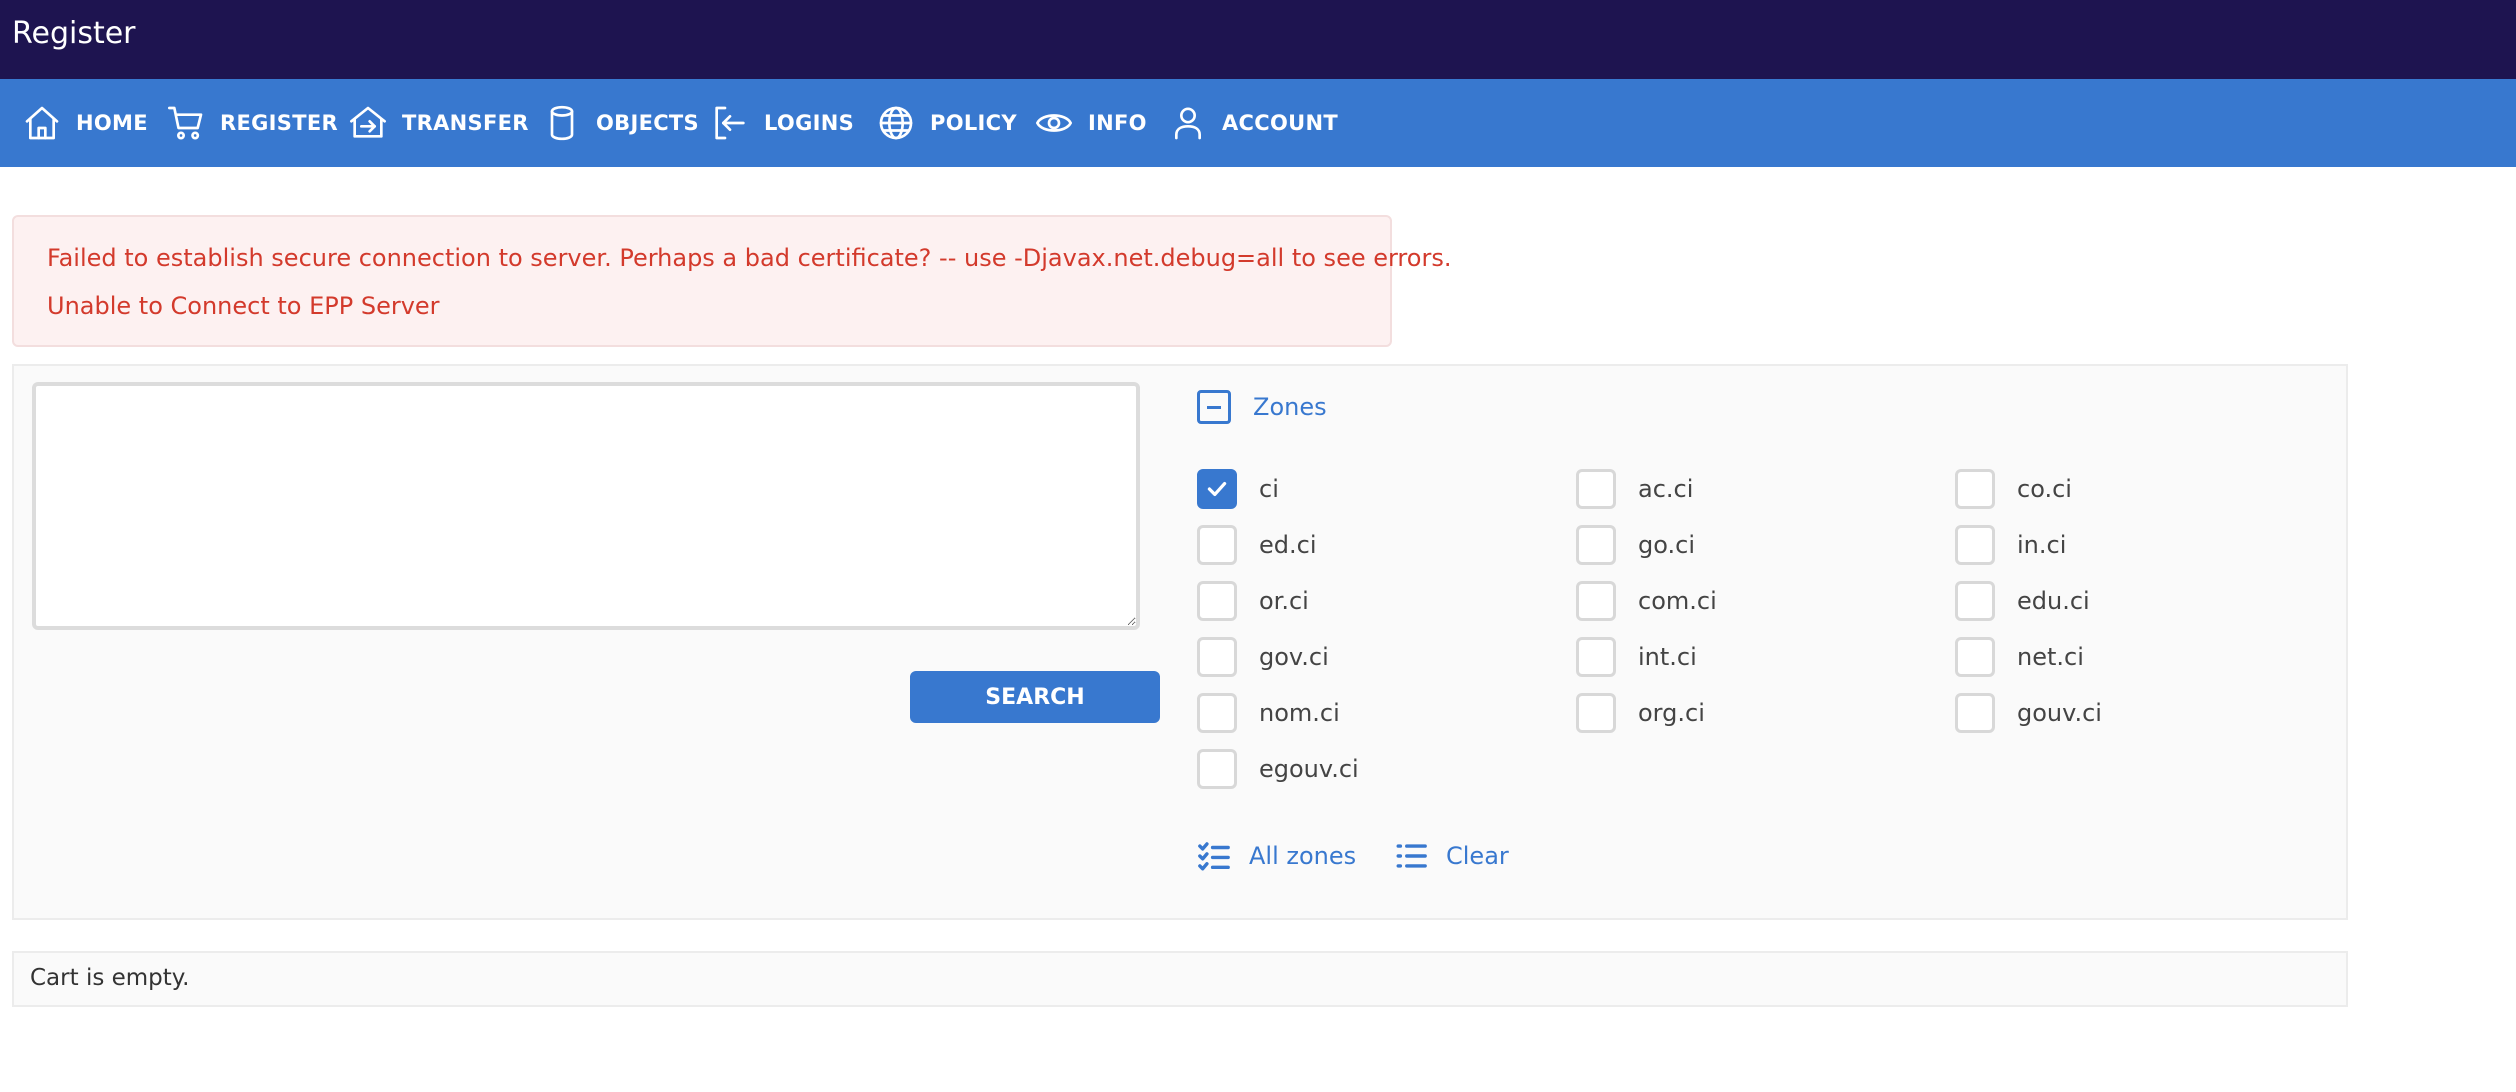 This screenshot has width=2516, height=1092. Describe the element at coordinates (896, 123) in the screenshot. I see `globe-icon` at that location.